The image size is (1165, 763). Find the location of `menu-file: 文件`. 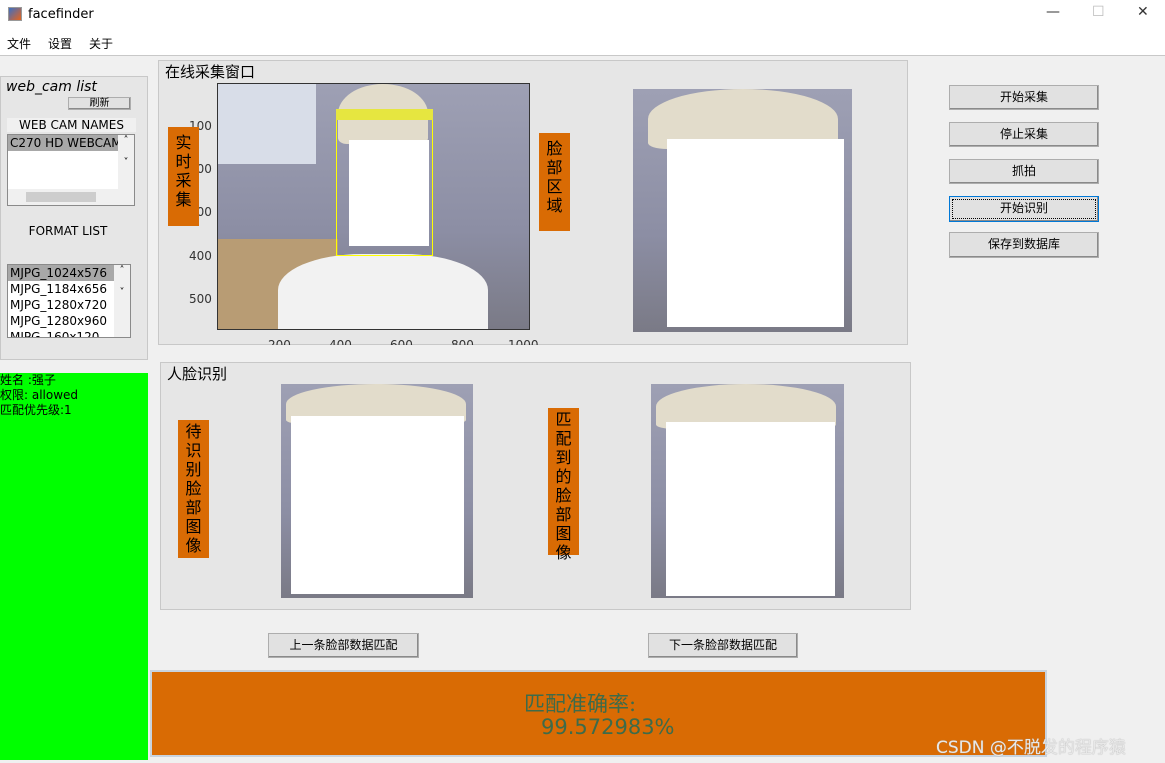

menu-file: 文件 is located at coordinates (19, 43).